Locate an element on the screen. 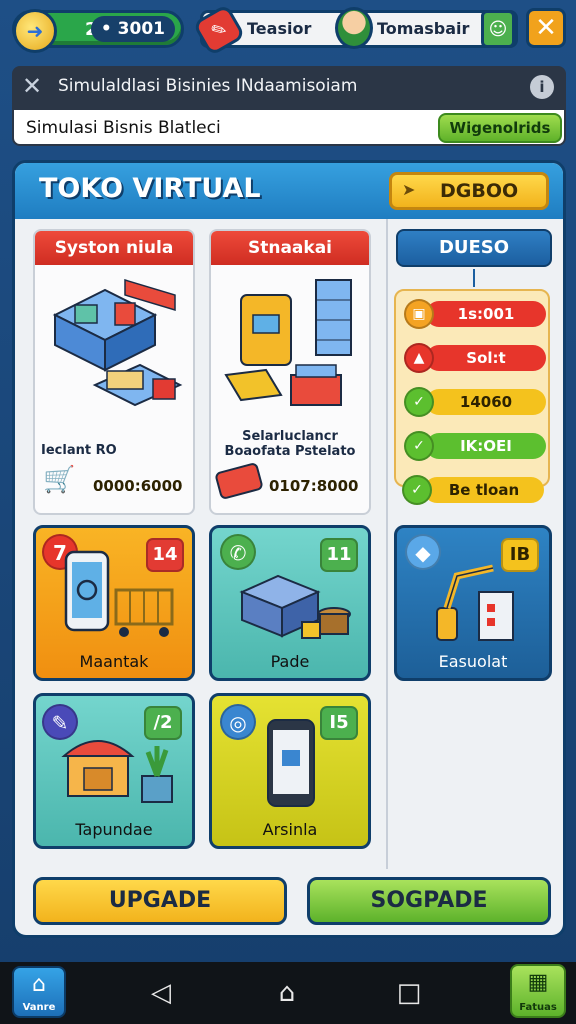  address-bar: Wigenolrids is located at coordinates (289, 127).